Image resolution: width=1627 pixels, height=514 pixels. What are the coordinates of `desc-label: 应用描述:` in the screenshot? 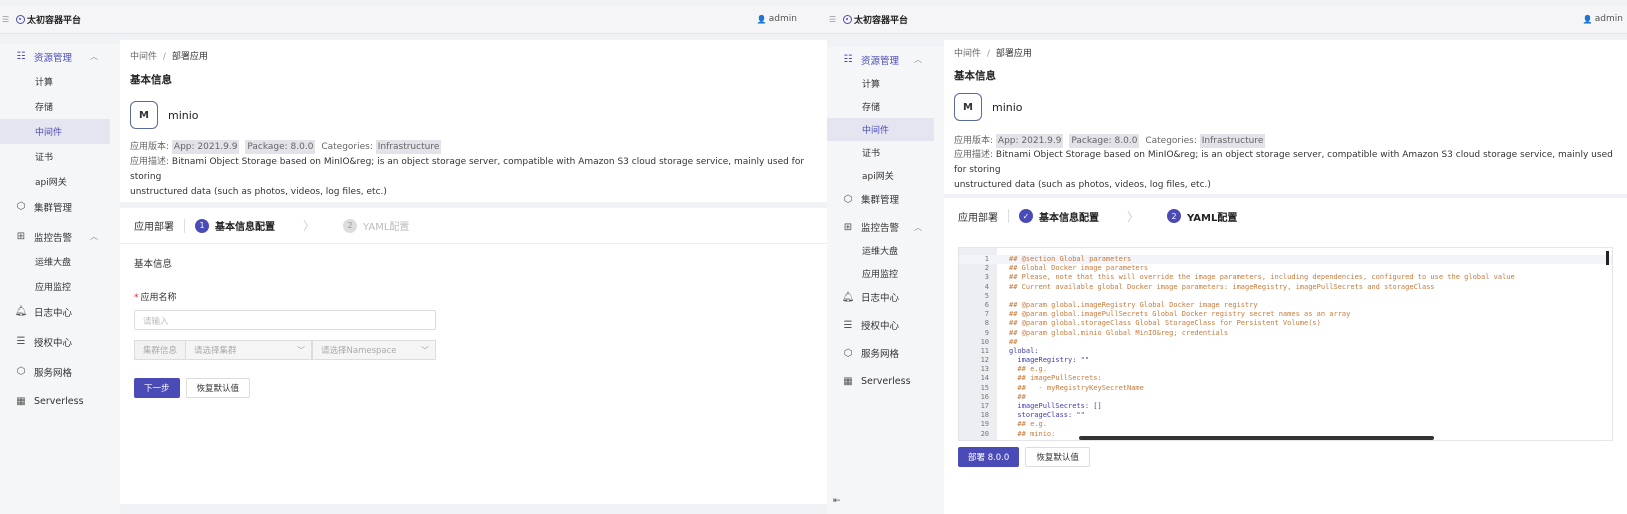 It's located at (974, 155).